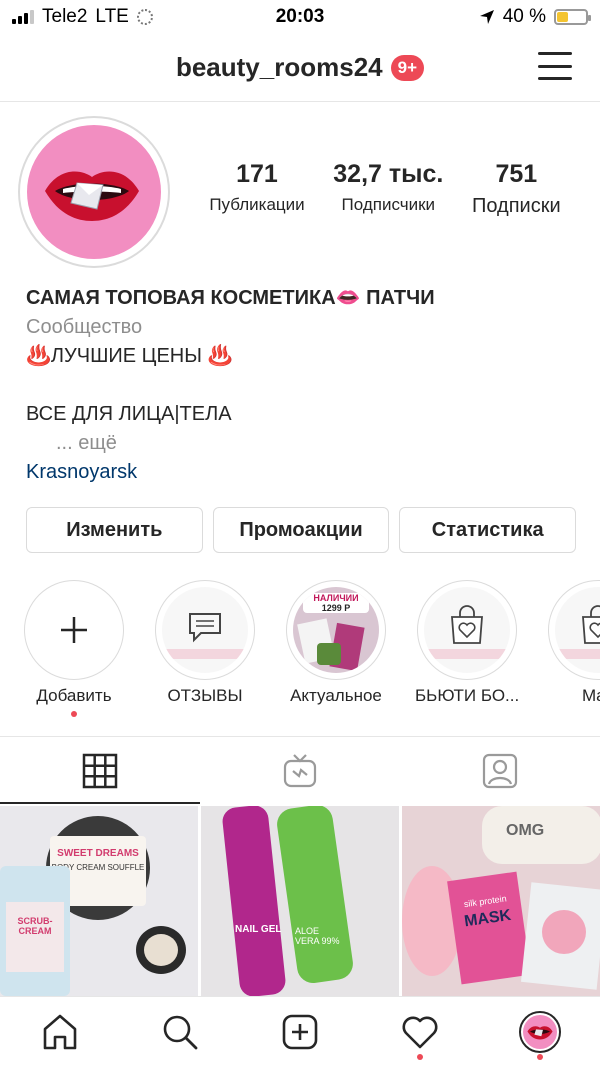 Image resolution: width=600 pixels, height=1066 pixels. Describe the element at coordinates (256, 189) in the screenshot. I see `stat-posts: 171 Публикации` at that location.